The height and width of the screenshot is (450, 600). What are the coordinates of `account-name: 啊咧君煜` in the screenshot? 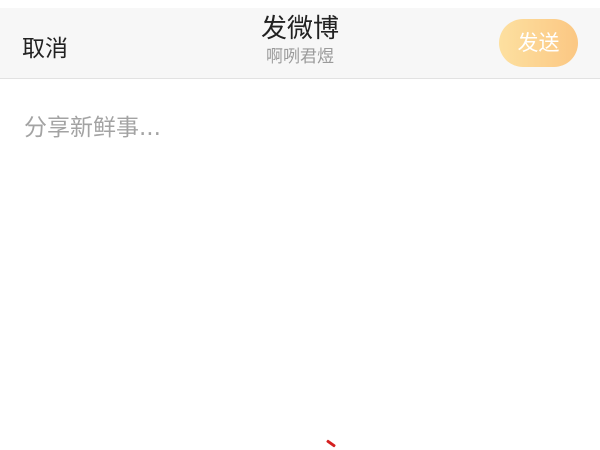 It's located at (300, 57).